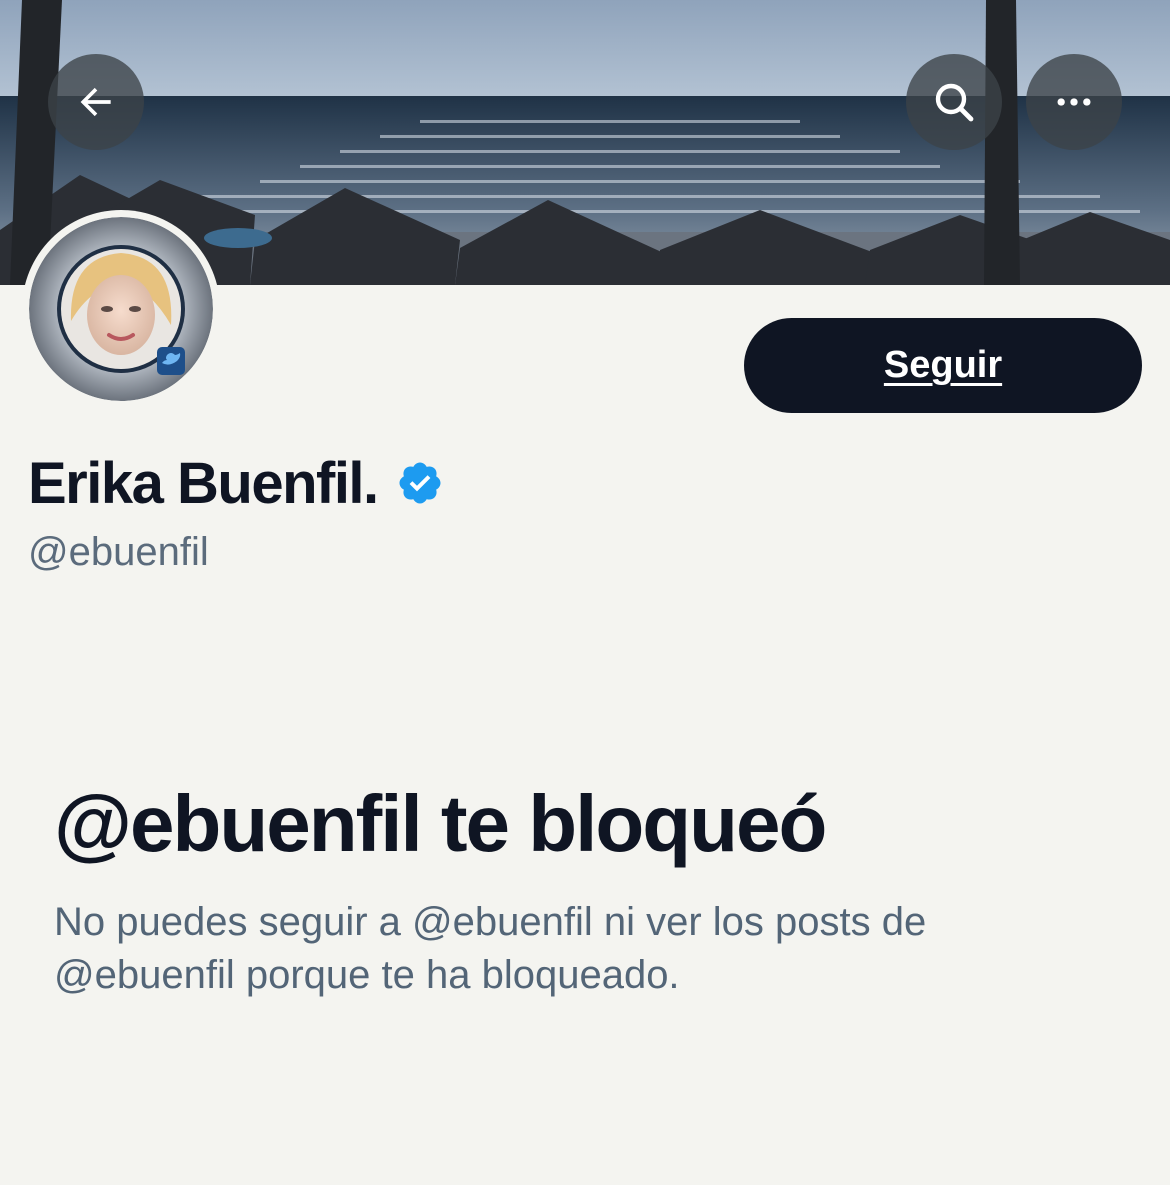 The height and width of the screenshot is (1185, 1170). I want to click on search-button, so click(954, 102).